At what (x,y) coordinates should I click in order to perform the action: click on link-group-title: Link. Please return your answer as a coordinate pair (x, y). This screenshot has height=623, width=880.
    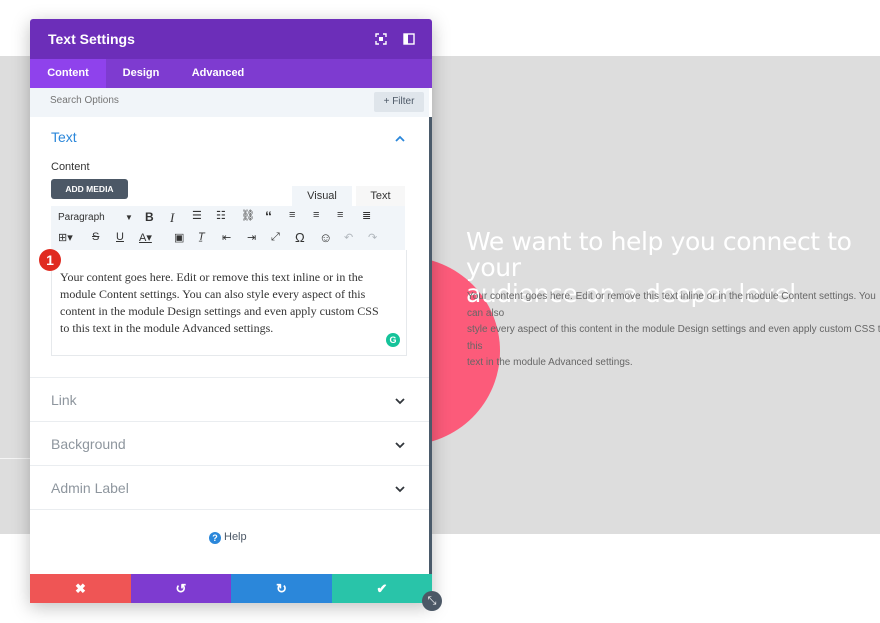
    Looking at the image, I should click on (64, 400).